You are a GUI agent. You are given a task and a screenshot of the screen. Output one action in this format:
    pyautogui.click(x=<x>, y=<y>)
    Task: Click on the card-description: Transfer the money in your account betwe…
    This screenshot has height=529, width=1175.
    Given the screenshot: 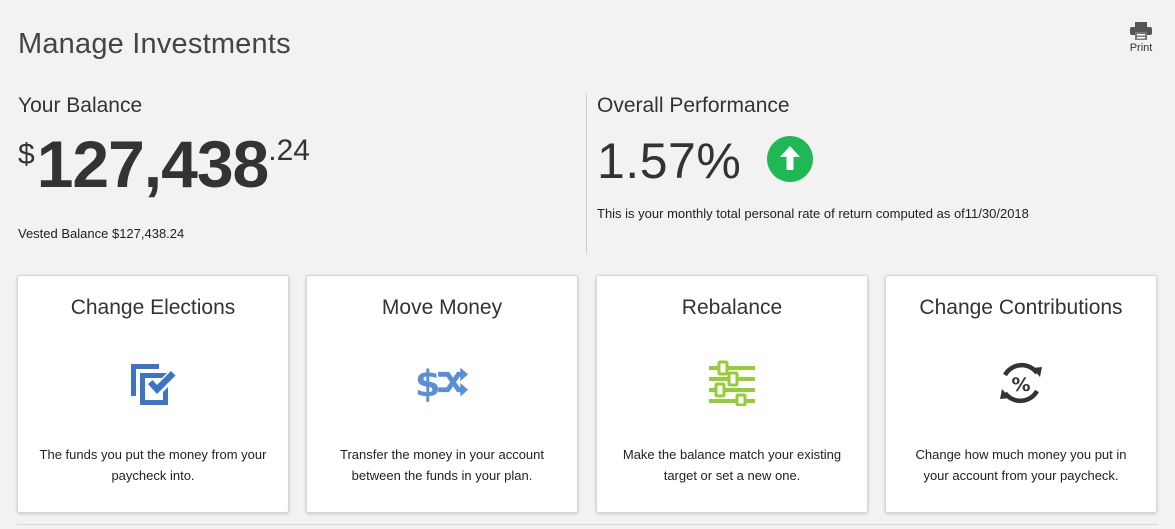 What is the action you would take?
    pyautogui.click(x=441, y=465)
    